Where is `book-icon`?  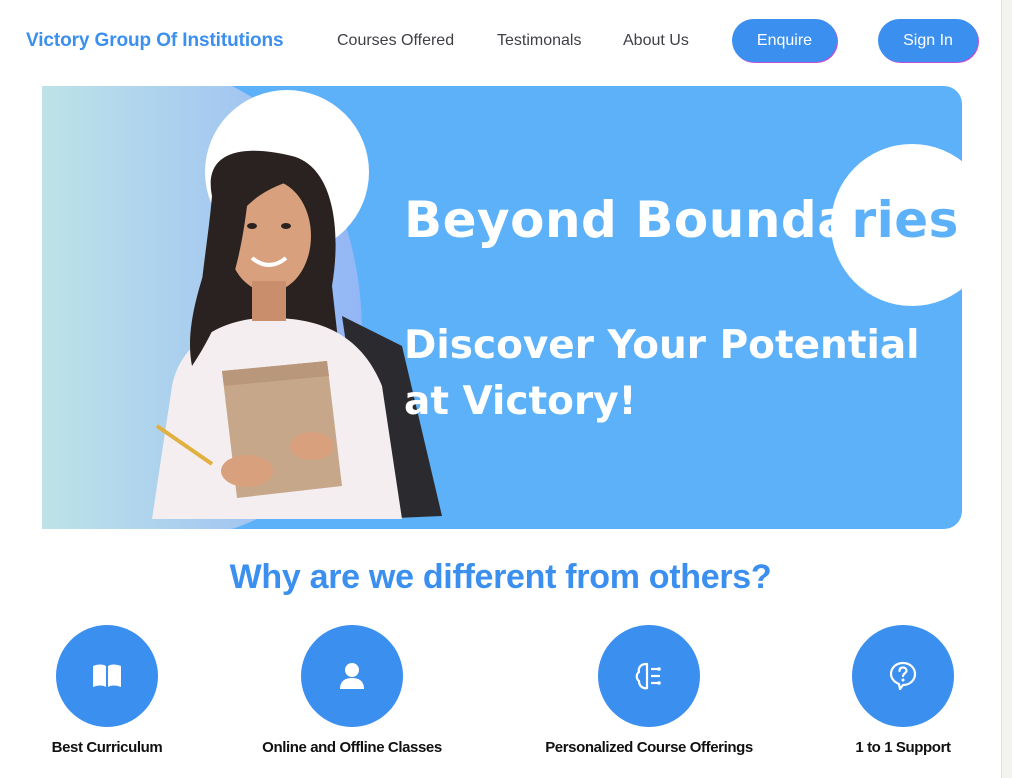
book-icon is located at coordinates (107, 675).